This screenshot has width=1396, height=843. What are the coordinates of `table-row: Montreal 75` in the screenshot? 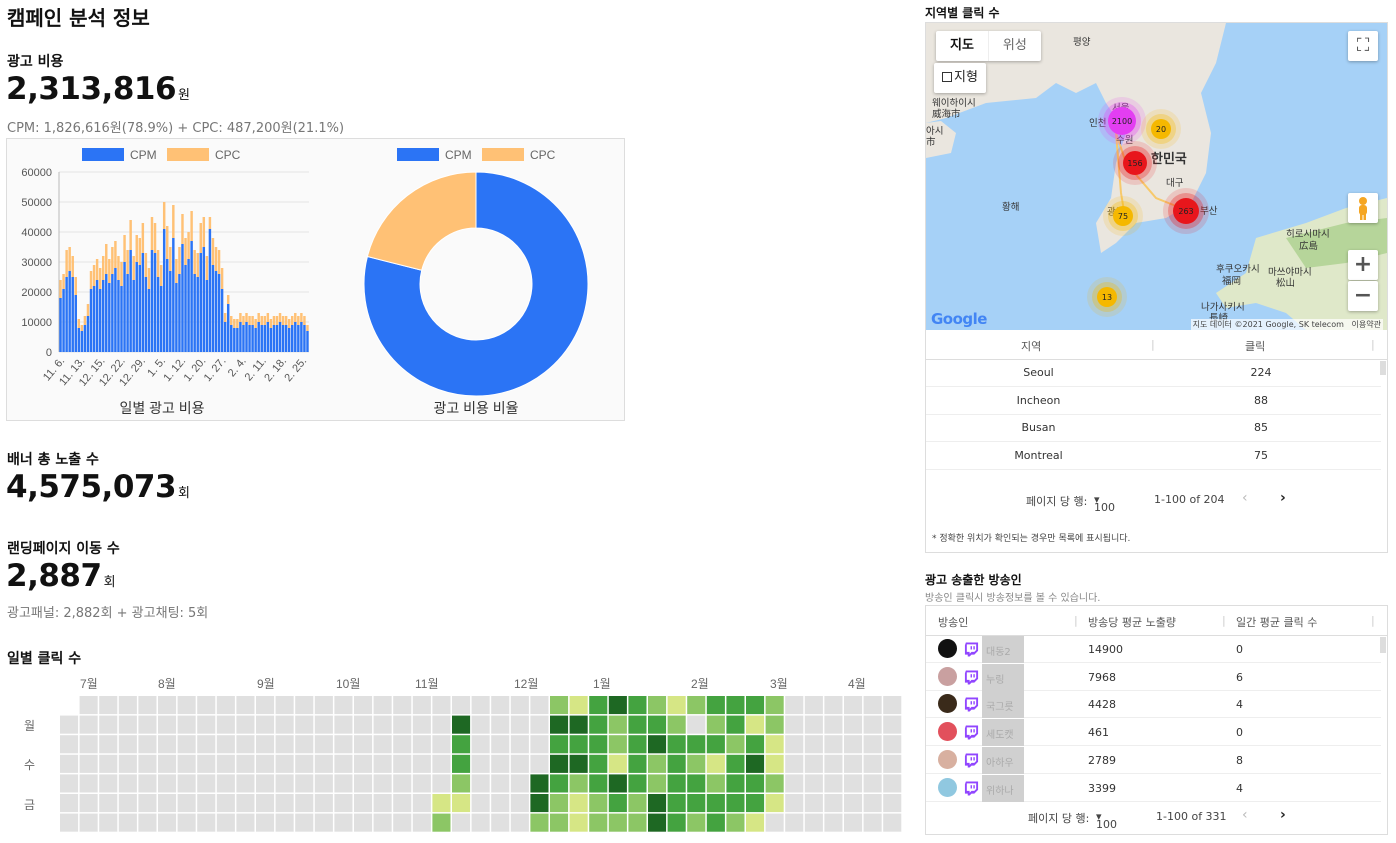 It's located at (1153, 456).